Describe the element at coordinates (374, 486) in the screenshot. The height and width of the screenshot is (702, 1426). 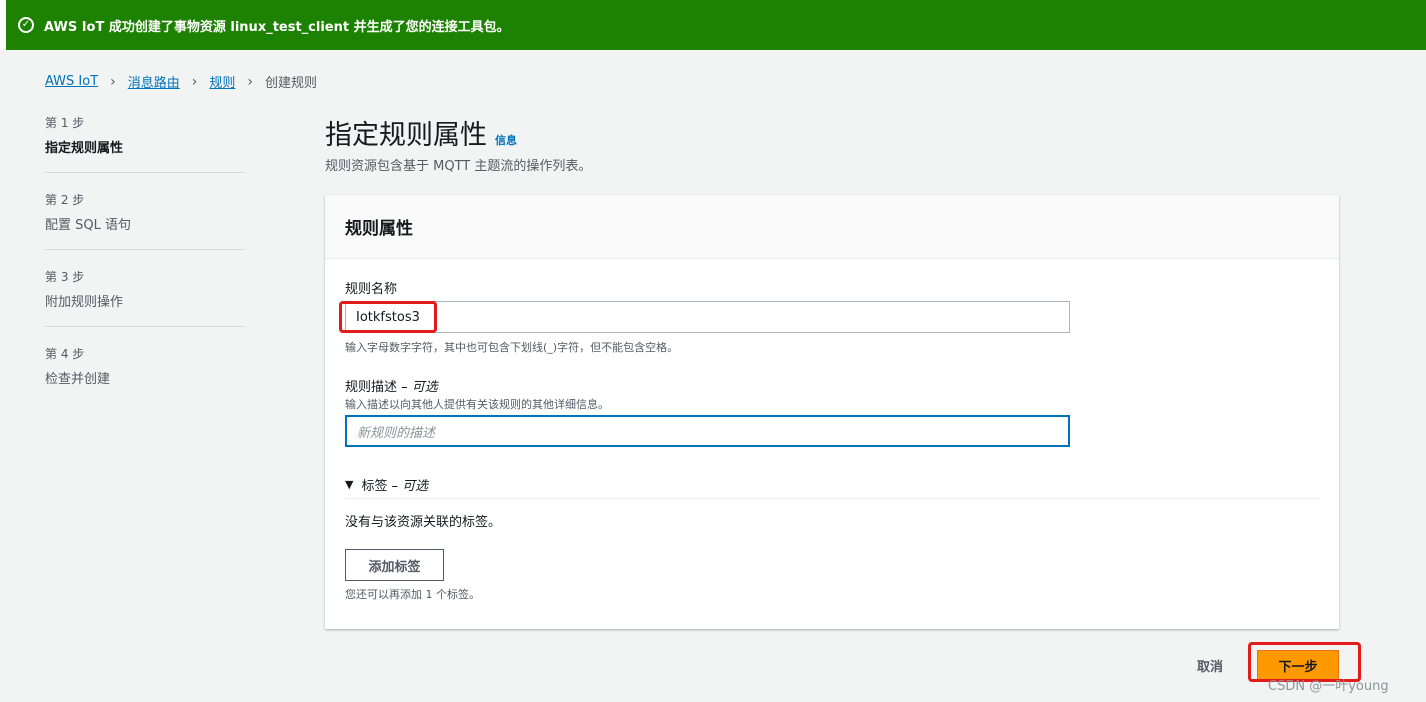
I see `tags-label: 标签` at that location.